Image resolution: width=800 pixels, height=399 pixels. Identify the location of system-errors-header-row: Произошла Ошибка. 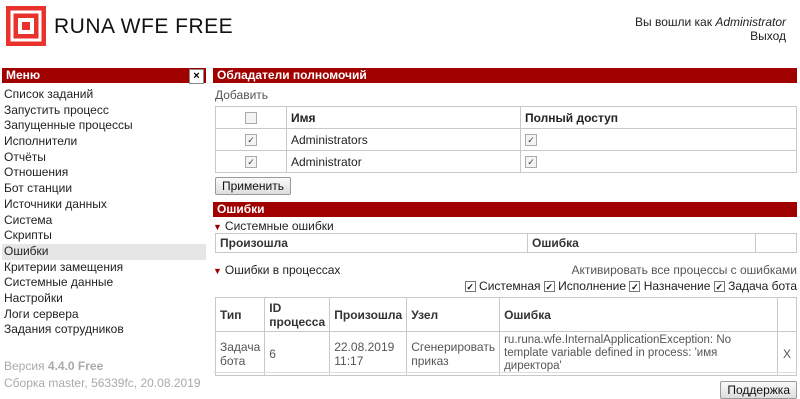
(506, 243).